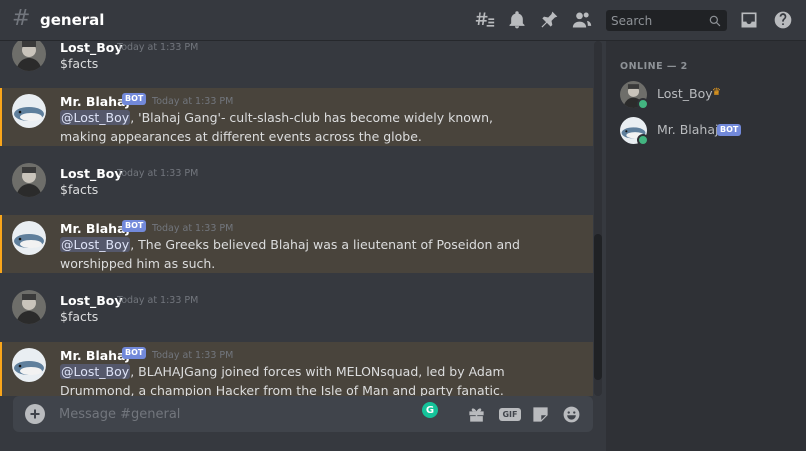 The height and width of the screenshot is (451, 806). Describe the element at coordinates (654, 66) in the screenshot. I see `online-header: ONLINE — 2` at that location.